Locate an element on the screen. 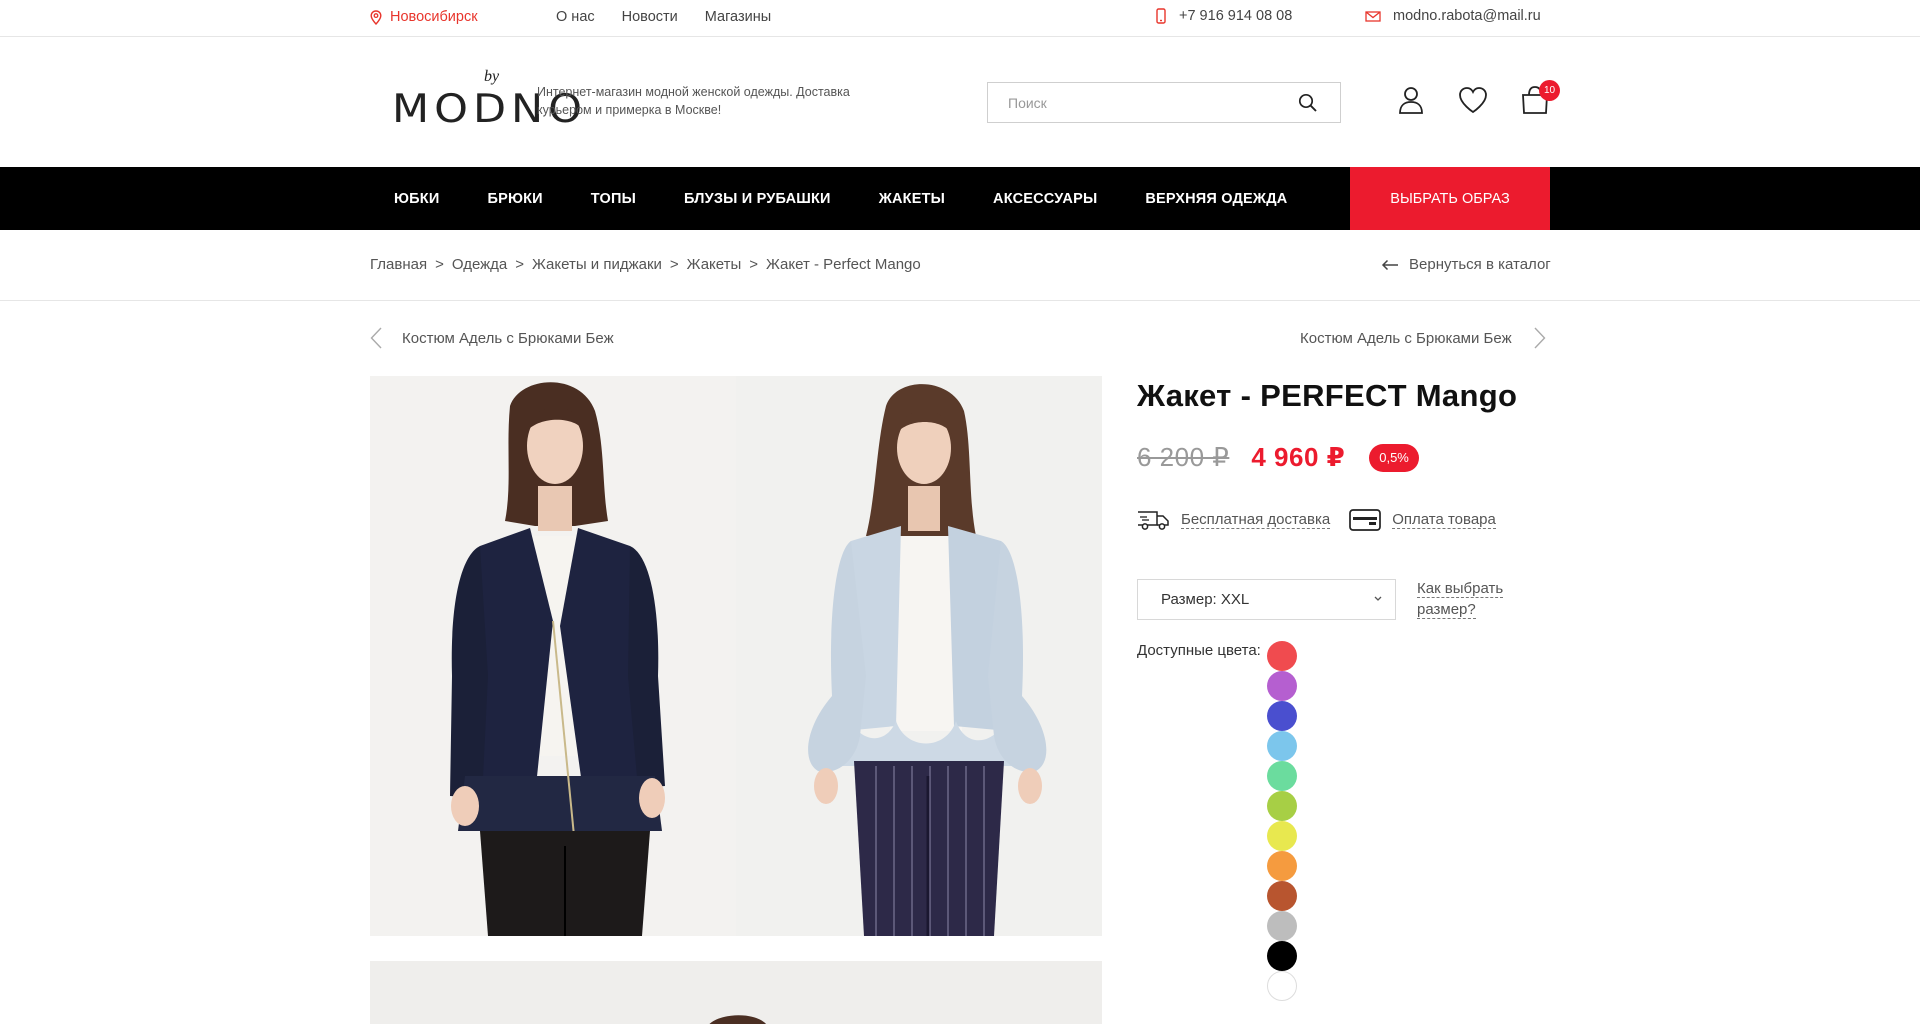 The height and width of the screenshot is (1024, 1920). menu-item-blouses: Блузы и рубашки is located at coordinates (757, 199).